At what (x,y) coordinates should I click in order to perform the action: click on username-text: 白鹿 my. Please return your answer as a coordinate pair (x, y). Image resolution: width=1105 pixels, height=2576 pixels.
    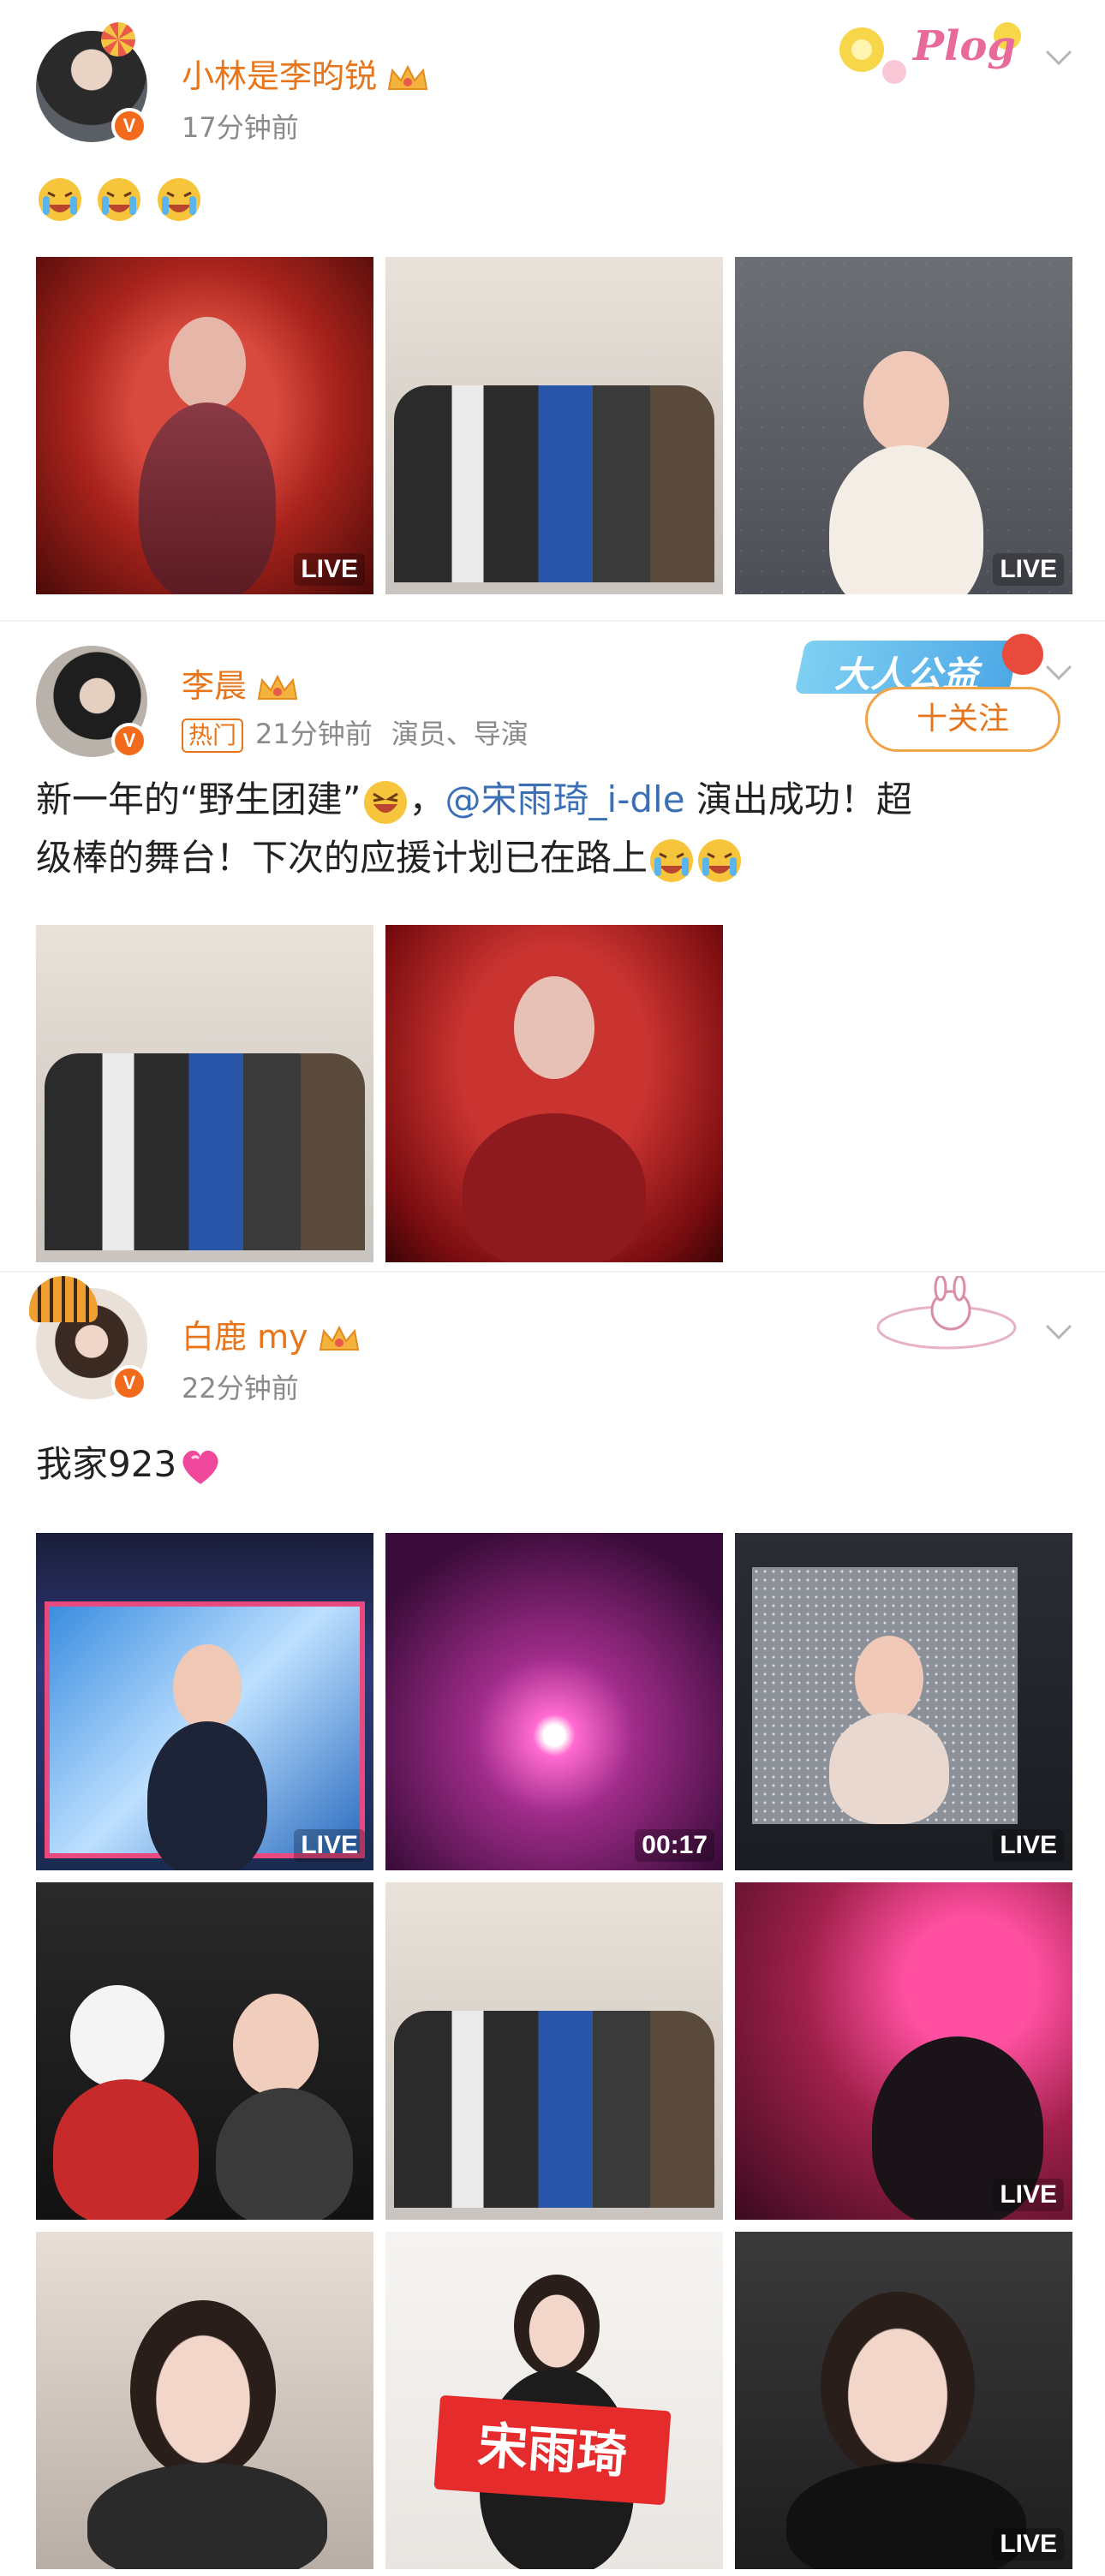
    Looking at the image, I should click on (245, 1337).